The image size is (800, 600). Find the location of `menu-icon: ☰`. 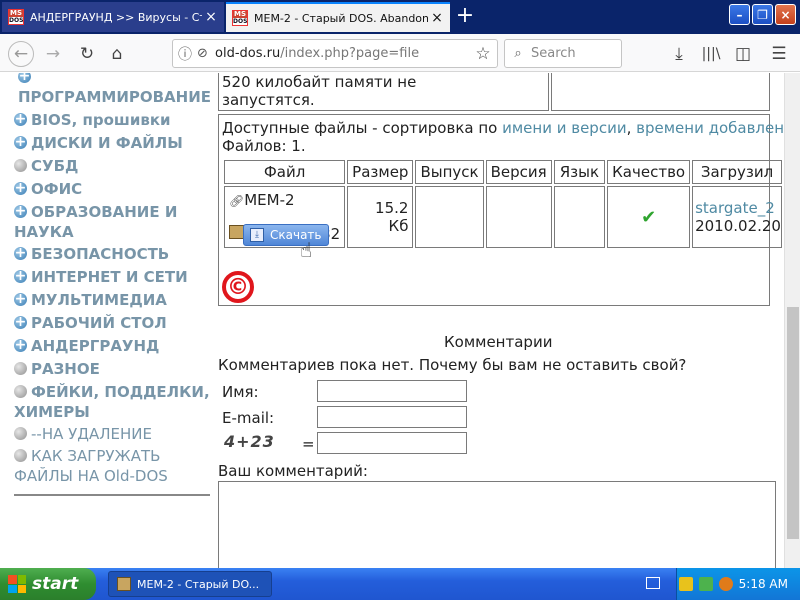

menu-icon: ☰ is located at coordinates (779, 54).